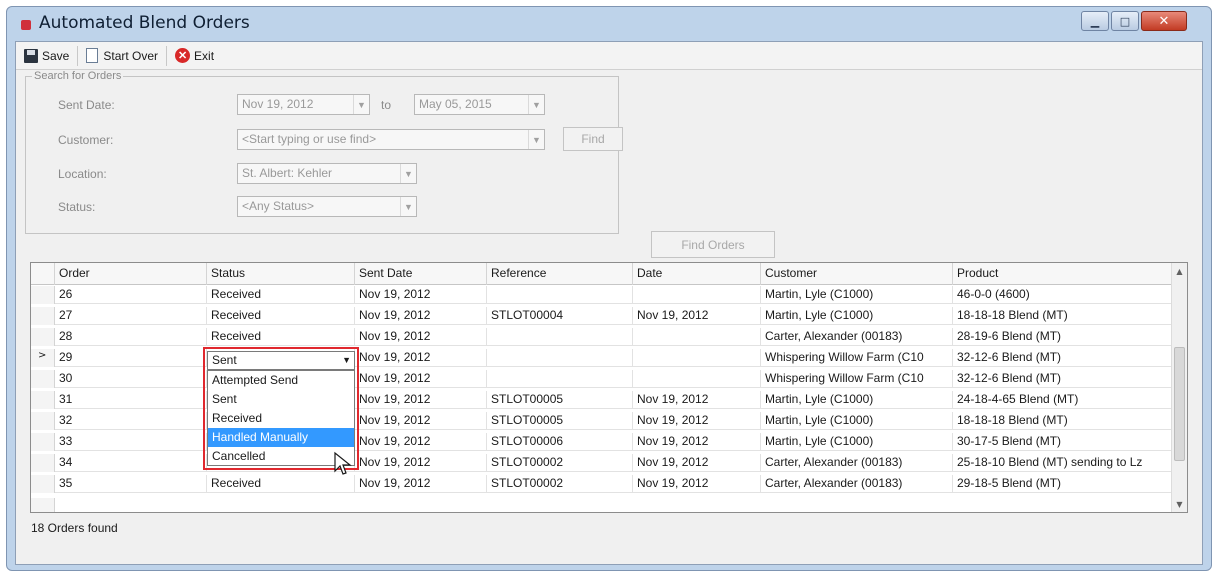 Image resolution: width=1220 pixels, height=577 pixels. I want to click on start-over-button: Start Over, so click(122, 56).